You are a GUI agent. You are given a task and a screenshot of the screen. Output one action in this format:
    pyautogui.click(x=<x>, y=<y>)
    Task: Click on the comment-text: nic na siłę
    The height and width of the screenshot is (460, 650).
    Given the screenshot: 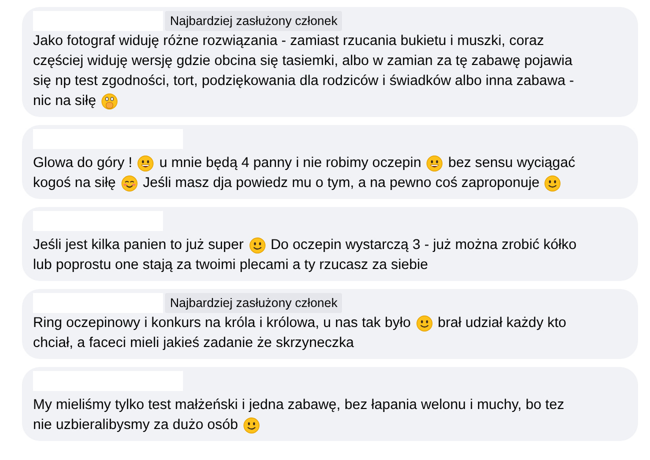 What is the action you would take?
    pyautogui.click(x=64, y=101)
    